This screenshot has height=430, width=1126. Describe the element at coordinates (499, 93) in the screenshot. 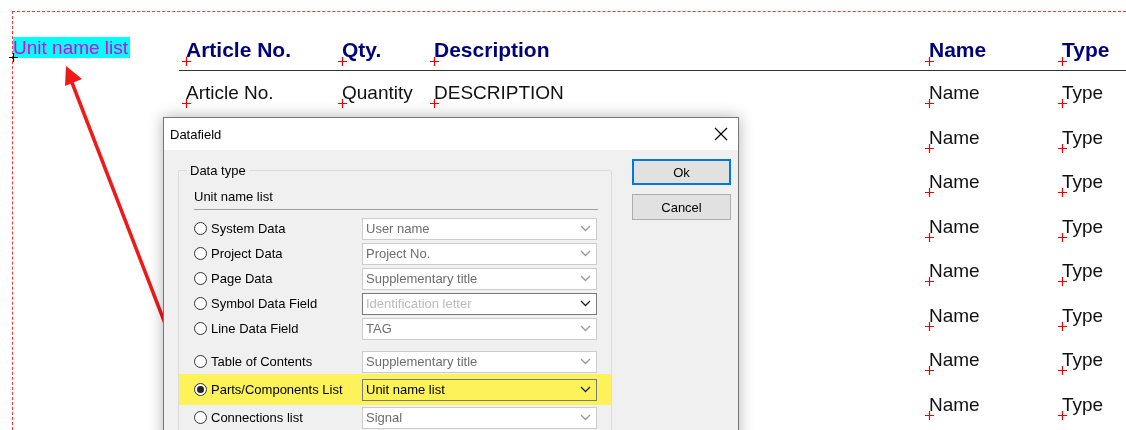

I see `table-cell: DESCRIPTION` at that location.